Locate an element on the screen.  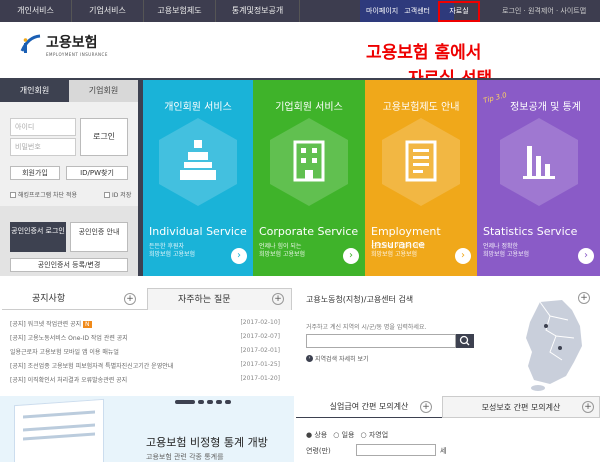
login-button: 로그인 is located at coordinates (104, 137).